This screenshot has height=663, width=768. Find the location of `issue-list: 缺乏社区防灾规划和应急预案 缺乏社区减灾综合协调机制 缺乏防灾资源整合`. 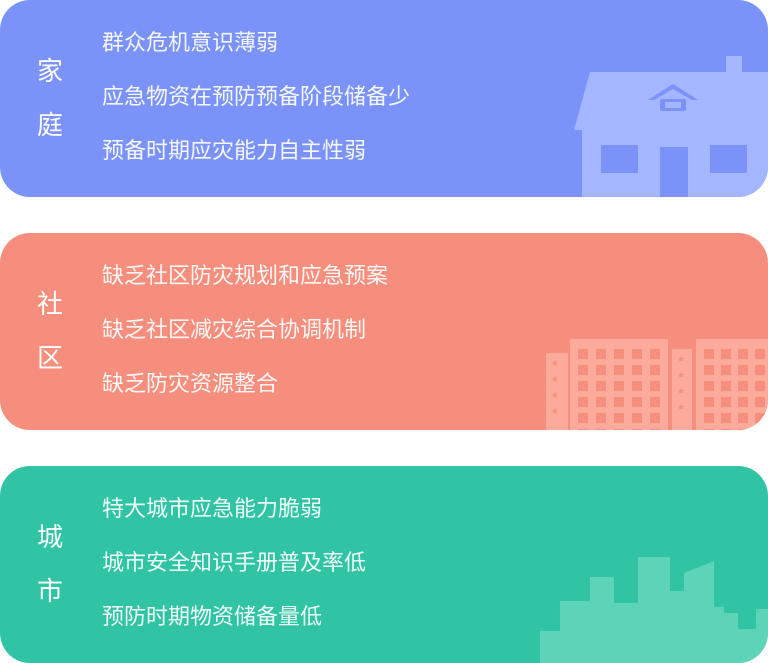

issue-list: 缺乏社区防灾规划和应急预案 缺乏社区减灾综合协调机制 缺乏防灾资源整合 is located at coordinates (245, 331).